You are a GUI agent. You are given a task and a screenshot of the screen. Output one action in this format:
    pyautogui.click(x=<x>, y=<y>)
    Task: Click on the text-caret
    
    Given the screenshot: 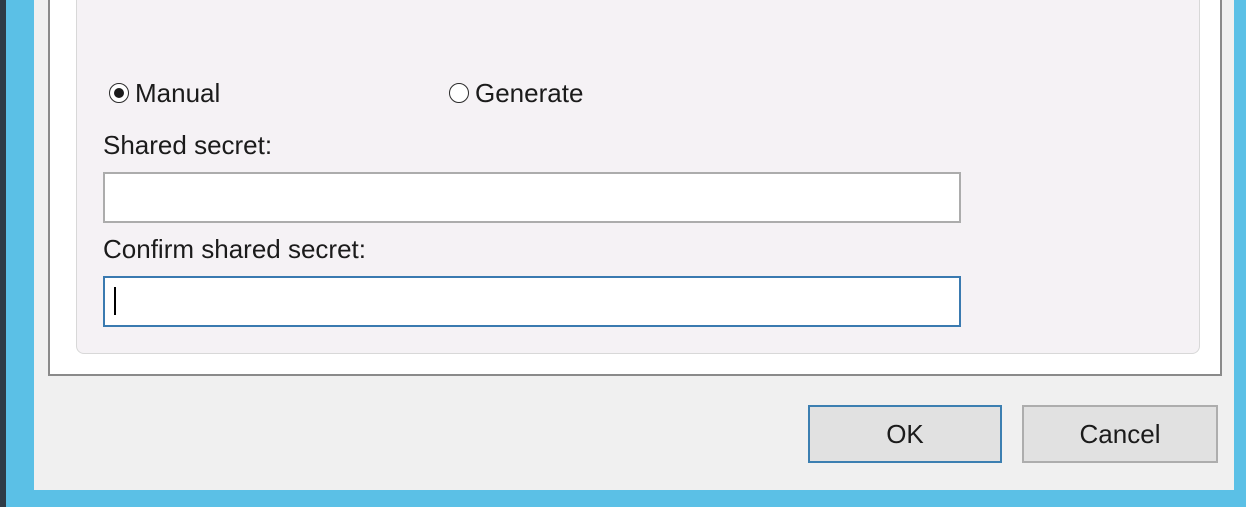 What is the action you would take?
    pyautogui.click(x=115, y=301)
    